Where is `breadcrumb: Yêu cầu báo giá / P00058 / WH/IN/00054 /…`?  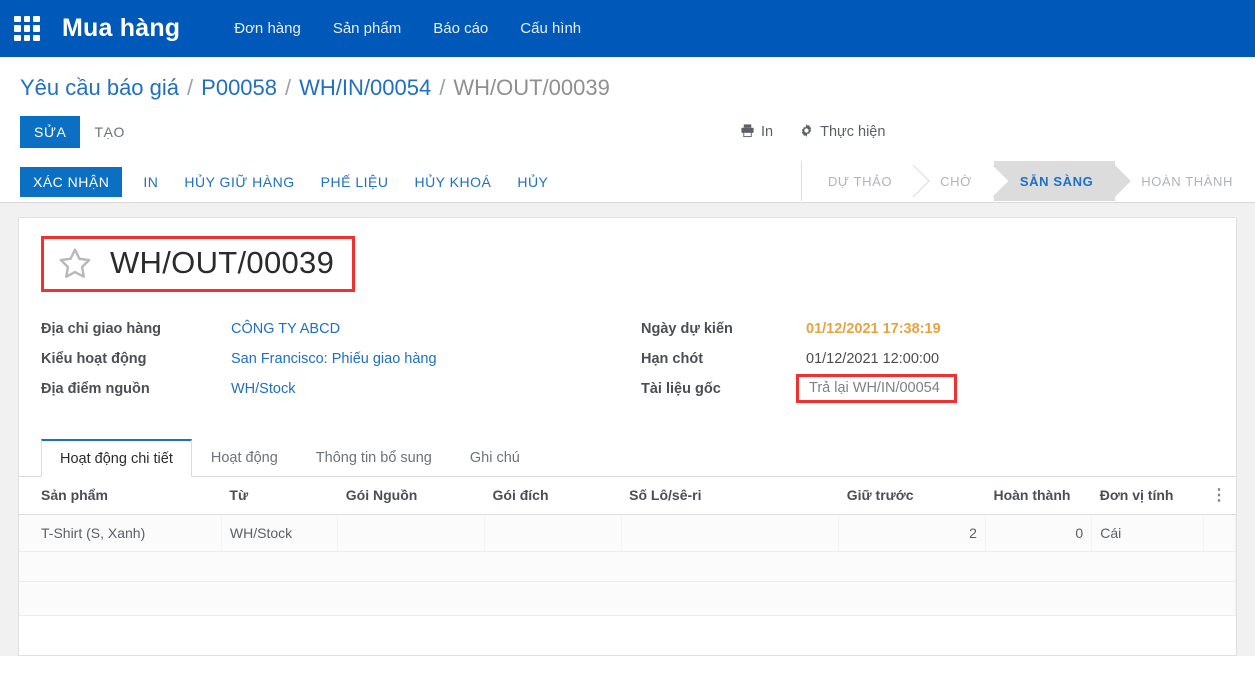 breadcrumb: Yêu cầu báo giá / P00058 / WH/IN/00054 /… is located at coordinates (637, 88).